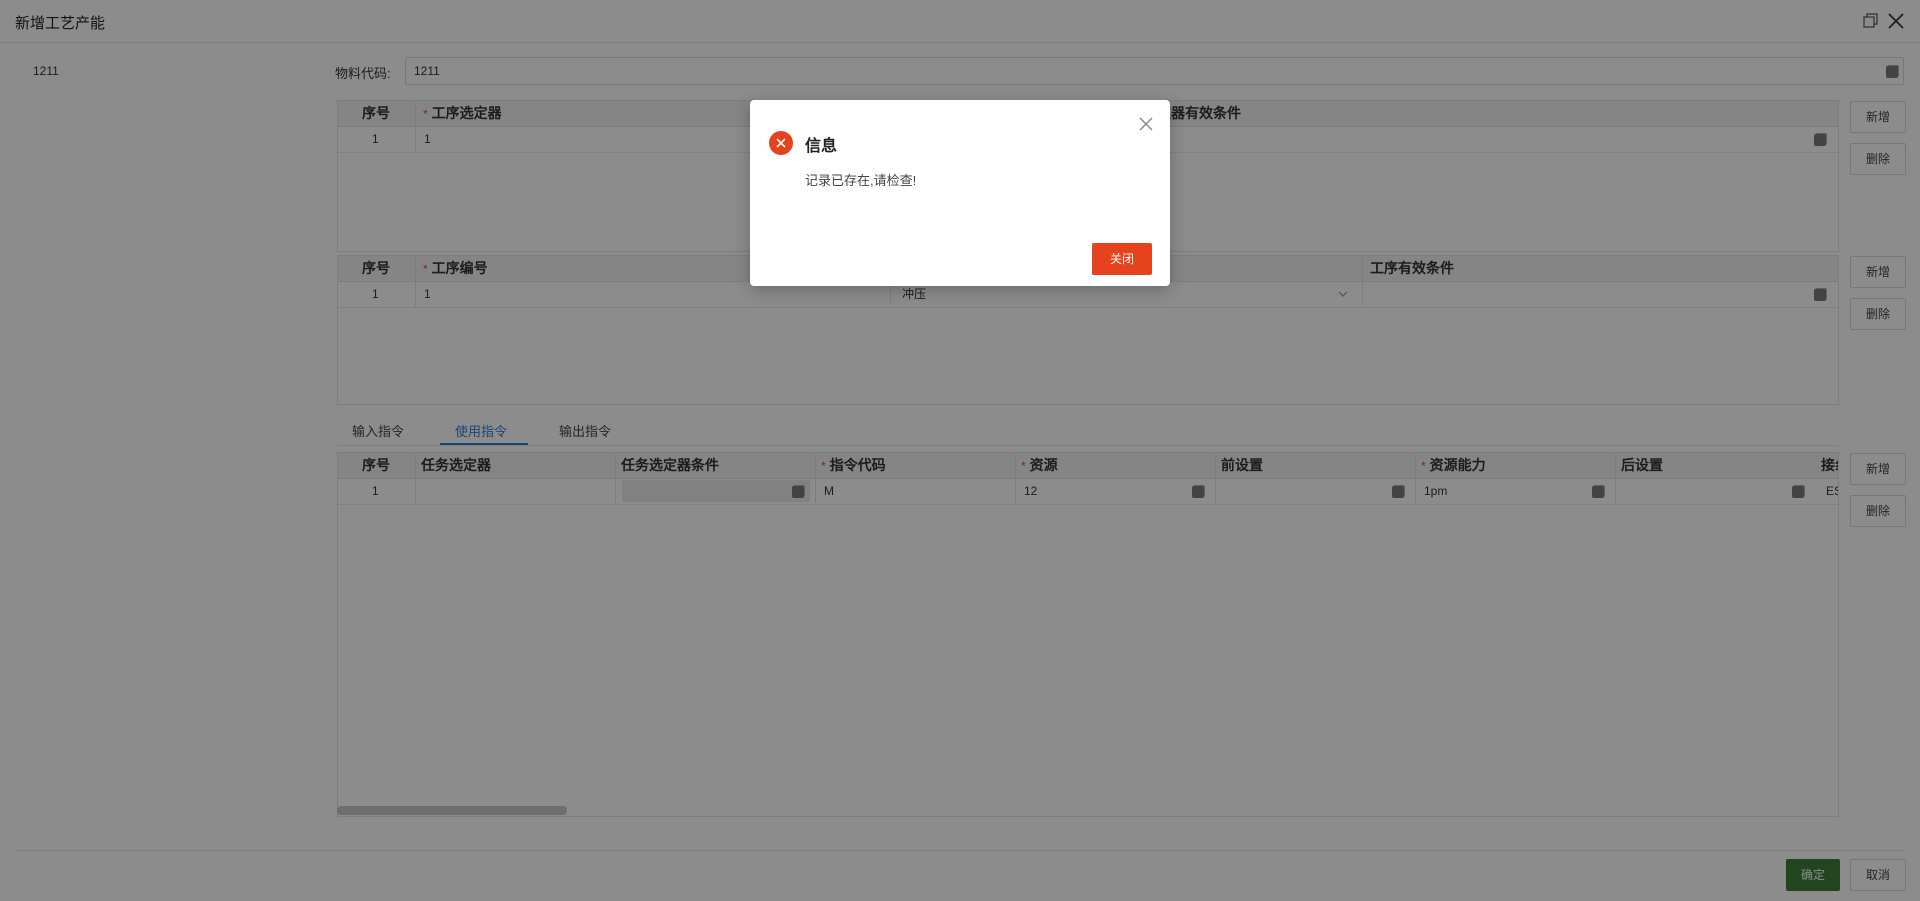  I want to click on error-dialog: 信息 记录已存在,请检查! 关闭, so click(960, 193).